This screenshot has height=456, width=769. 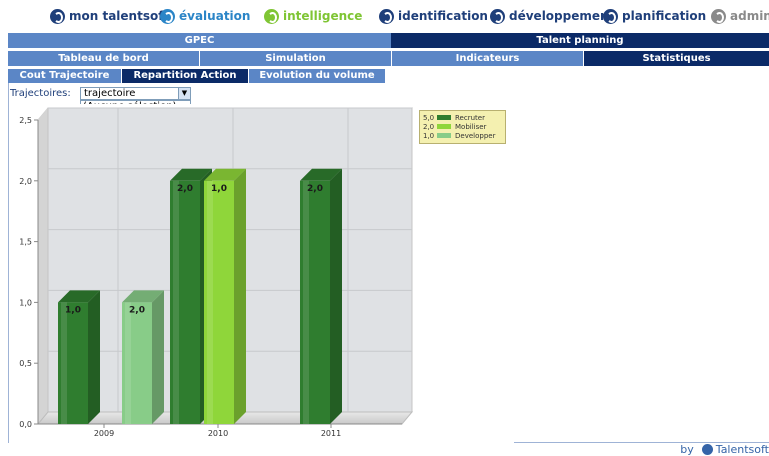 What do you see at coordinates (429, 117) in the screenshot?
I see `legend-value: 5,0` at bounding box center [429, 117].